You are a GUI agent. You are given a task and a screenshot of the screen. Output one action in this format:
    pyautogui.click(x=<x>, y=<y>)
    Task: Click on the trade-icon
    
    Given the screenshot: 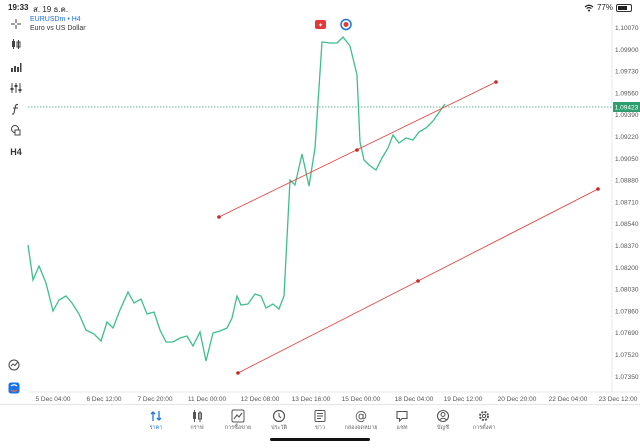 What is the action you would take?
    pyautogui.click(x=238, y=416)
    